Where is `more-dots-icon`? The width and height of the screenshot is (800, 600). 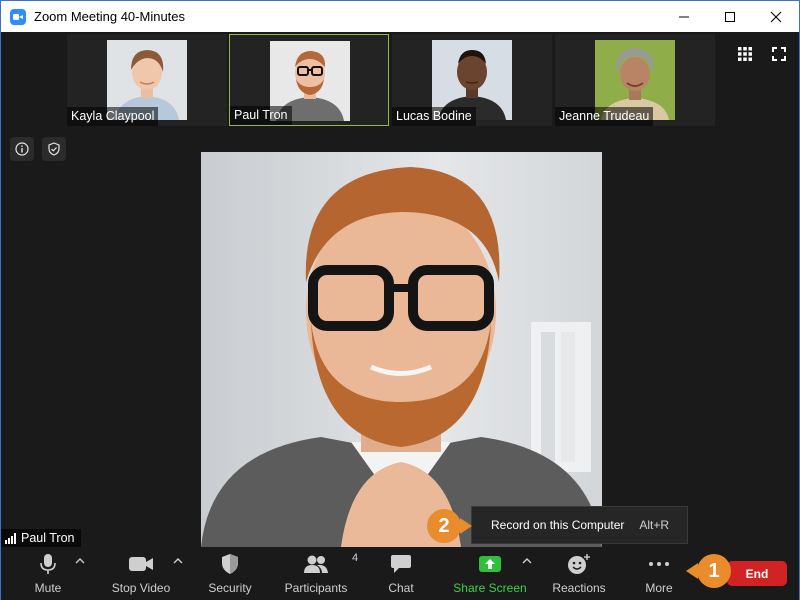 more-dots-icon is located at coordinates (659, 564).